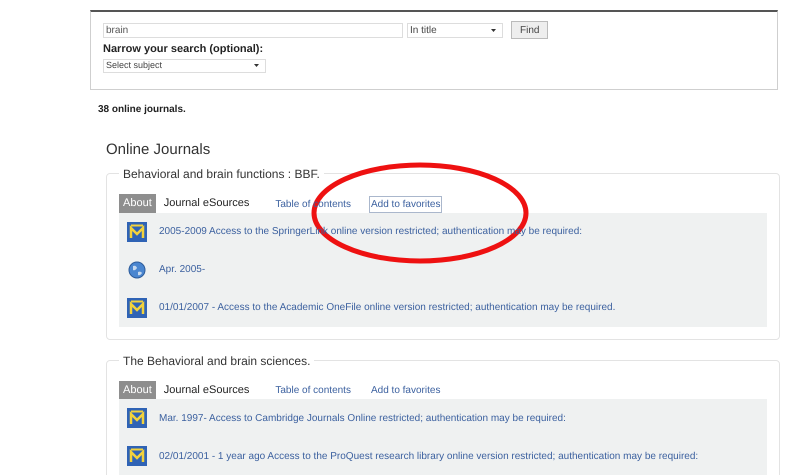 The height and width of the screenshot is (475, 794). What do you see at coordinates (362, 418) in the screenshot?
I see `source-link: Mar. 1997- Access to Cambridge Journals Online restricted; authentication may be required:` at bounding box center [362, 418].